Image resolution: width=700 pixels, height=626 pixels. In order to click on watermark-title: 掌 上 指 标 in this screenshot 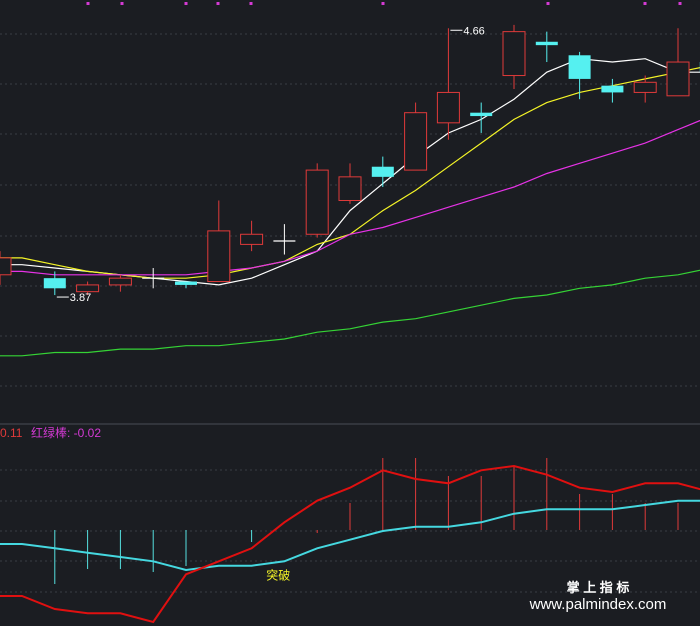, I will do `click(598, 587)`.